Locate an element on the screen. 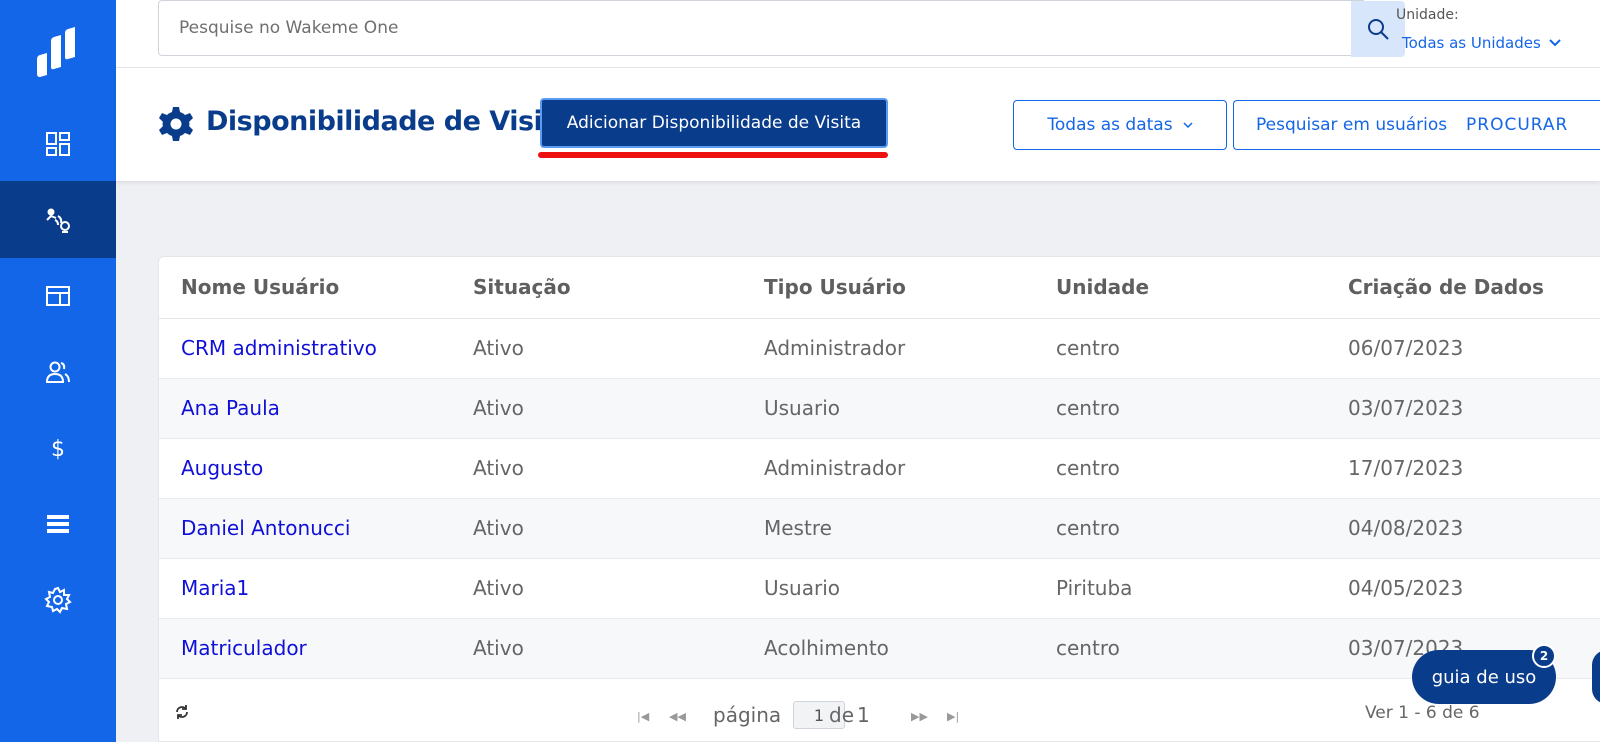 The height and width of the screenshot is (742, 1600). sidebar-item-finance: $ is located at coordinates (58, 447).